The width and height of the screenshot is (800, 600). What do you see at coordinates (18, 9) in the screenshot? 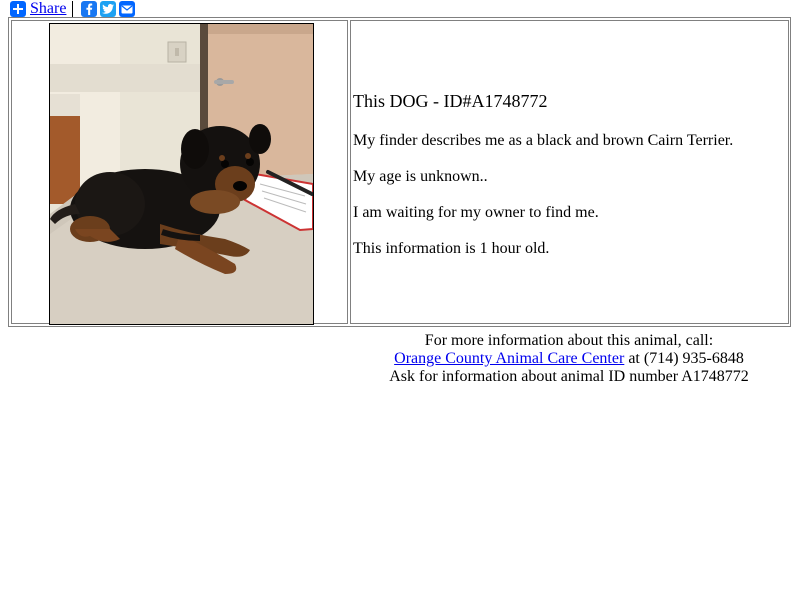
I see `plus-icon` at bounding box center [18, 9].